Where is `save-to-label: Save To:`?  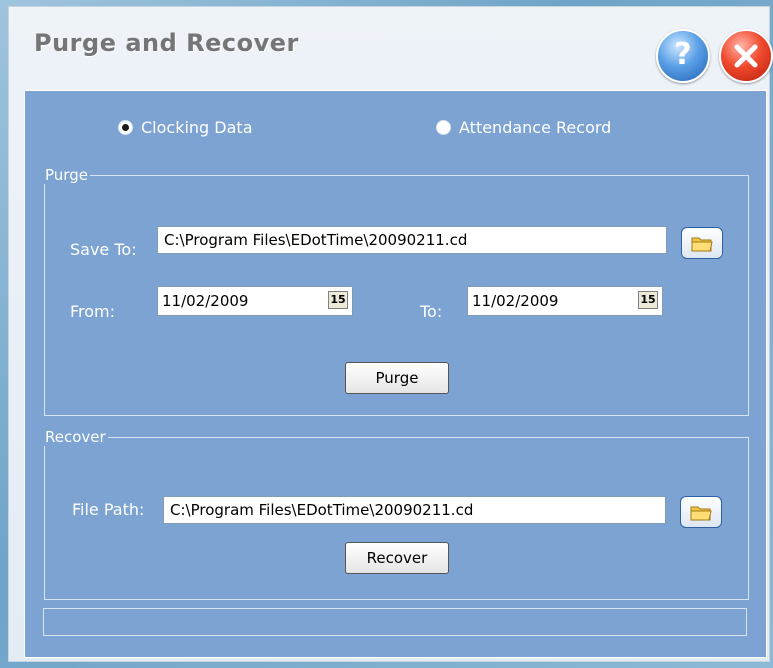
save-to-label: Save To: is located at coordinates (103, 249).